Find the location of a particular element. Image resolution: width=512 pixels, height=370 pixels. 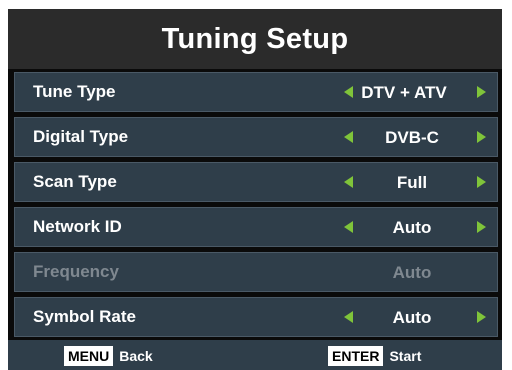

row-label: Scan Type is located at coordinates (75, 181).